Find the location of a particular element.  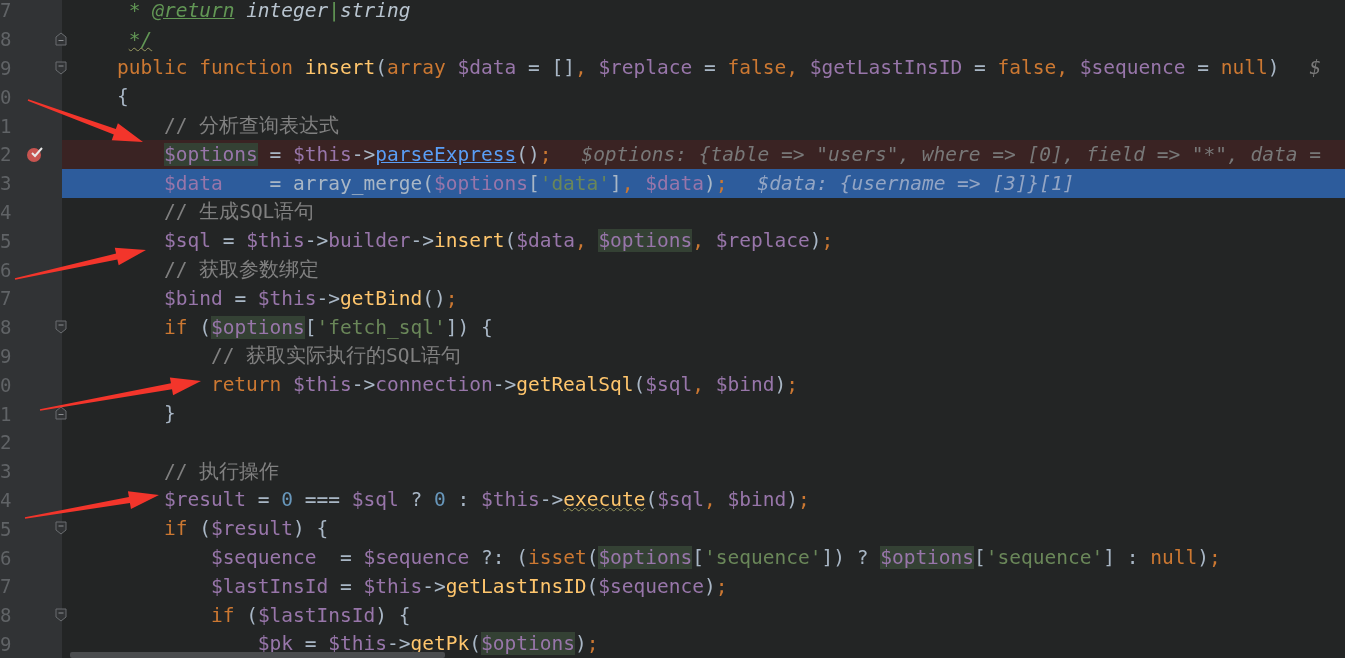

code-line: // 获取实际执行的SQL语句 is located at coordinates (335, 356).